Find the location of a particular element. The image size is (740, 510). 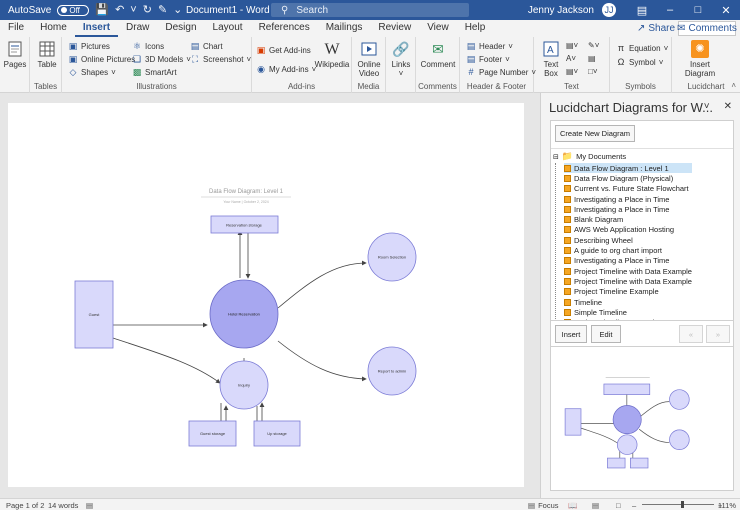

tab-help: Help is located at coordinates (475, 28).